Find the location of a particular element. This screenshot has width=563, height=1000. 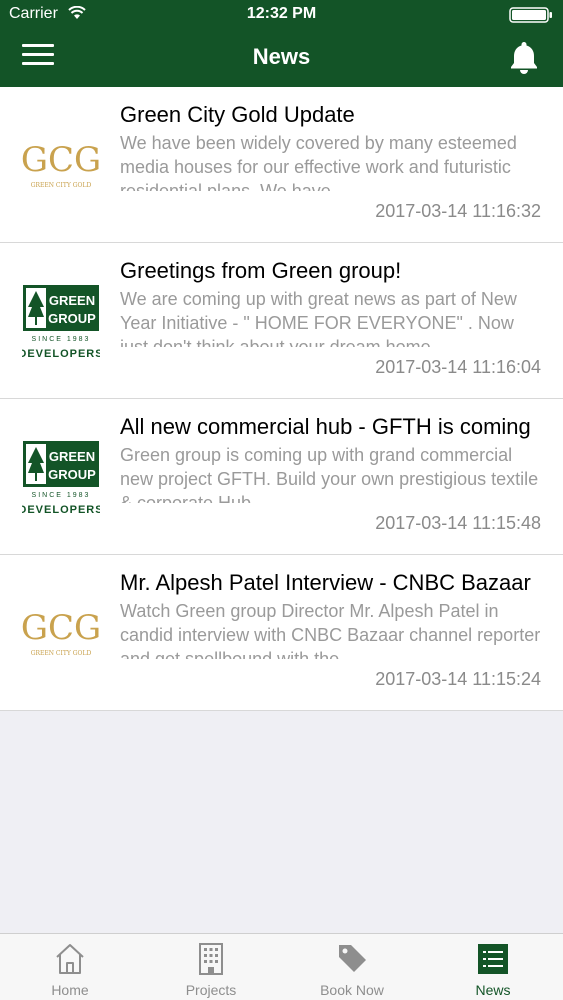

news-date: 2017-03-14 11:15:24 is located at coordinates (458, 679).